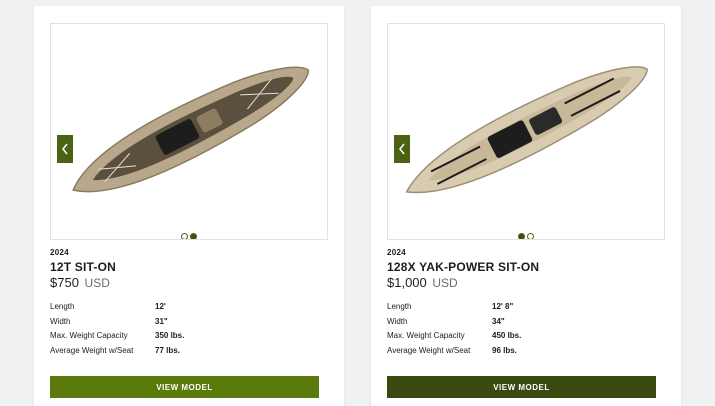  Describe the element at coordinates (161, 321) in the screenshot. I see `spec-value: 31"` at that location.